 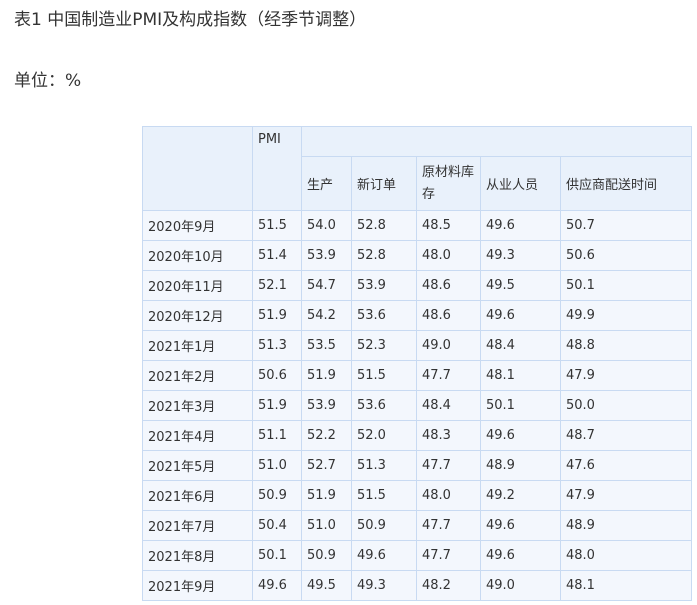 What do you see at coordinates (326, 183) in the screenshot?
I see `header-production: 生产` at bounding box center [326, 183].